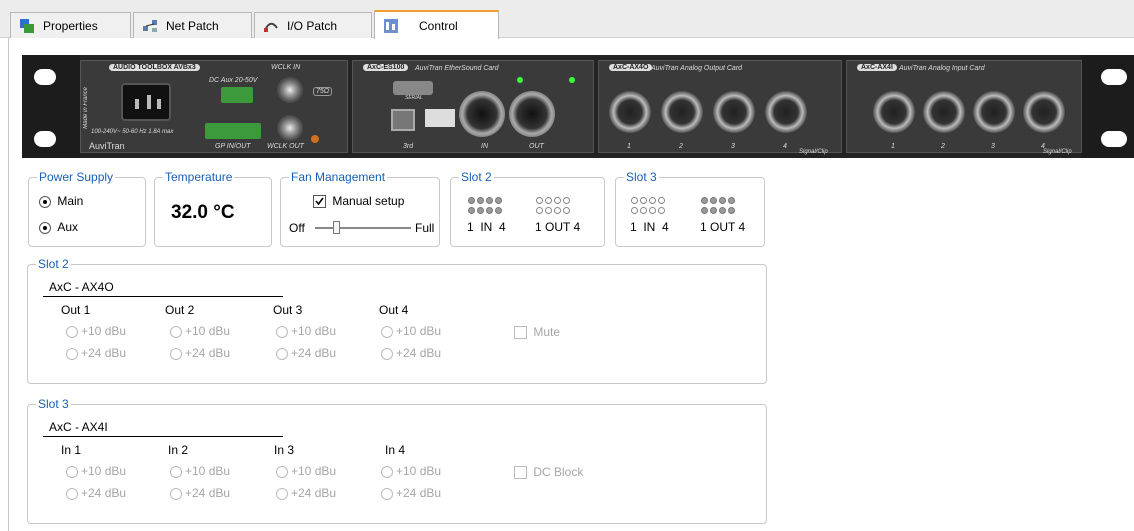 The image size is (1134, 531). What do you see at coordinates (71, 450) in the screenshot?
I see `channel-label: In 1` at bounding box center [71, 450].